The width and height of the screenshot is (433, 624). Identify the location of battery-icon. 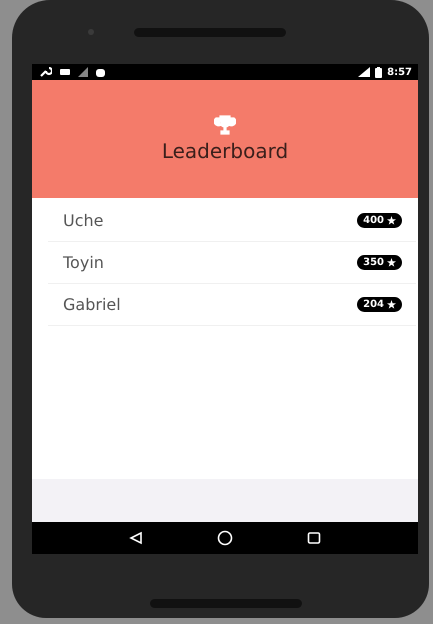
(378, 72).